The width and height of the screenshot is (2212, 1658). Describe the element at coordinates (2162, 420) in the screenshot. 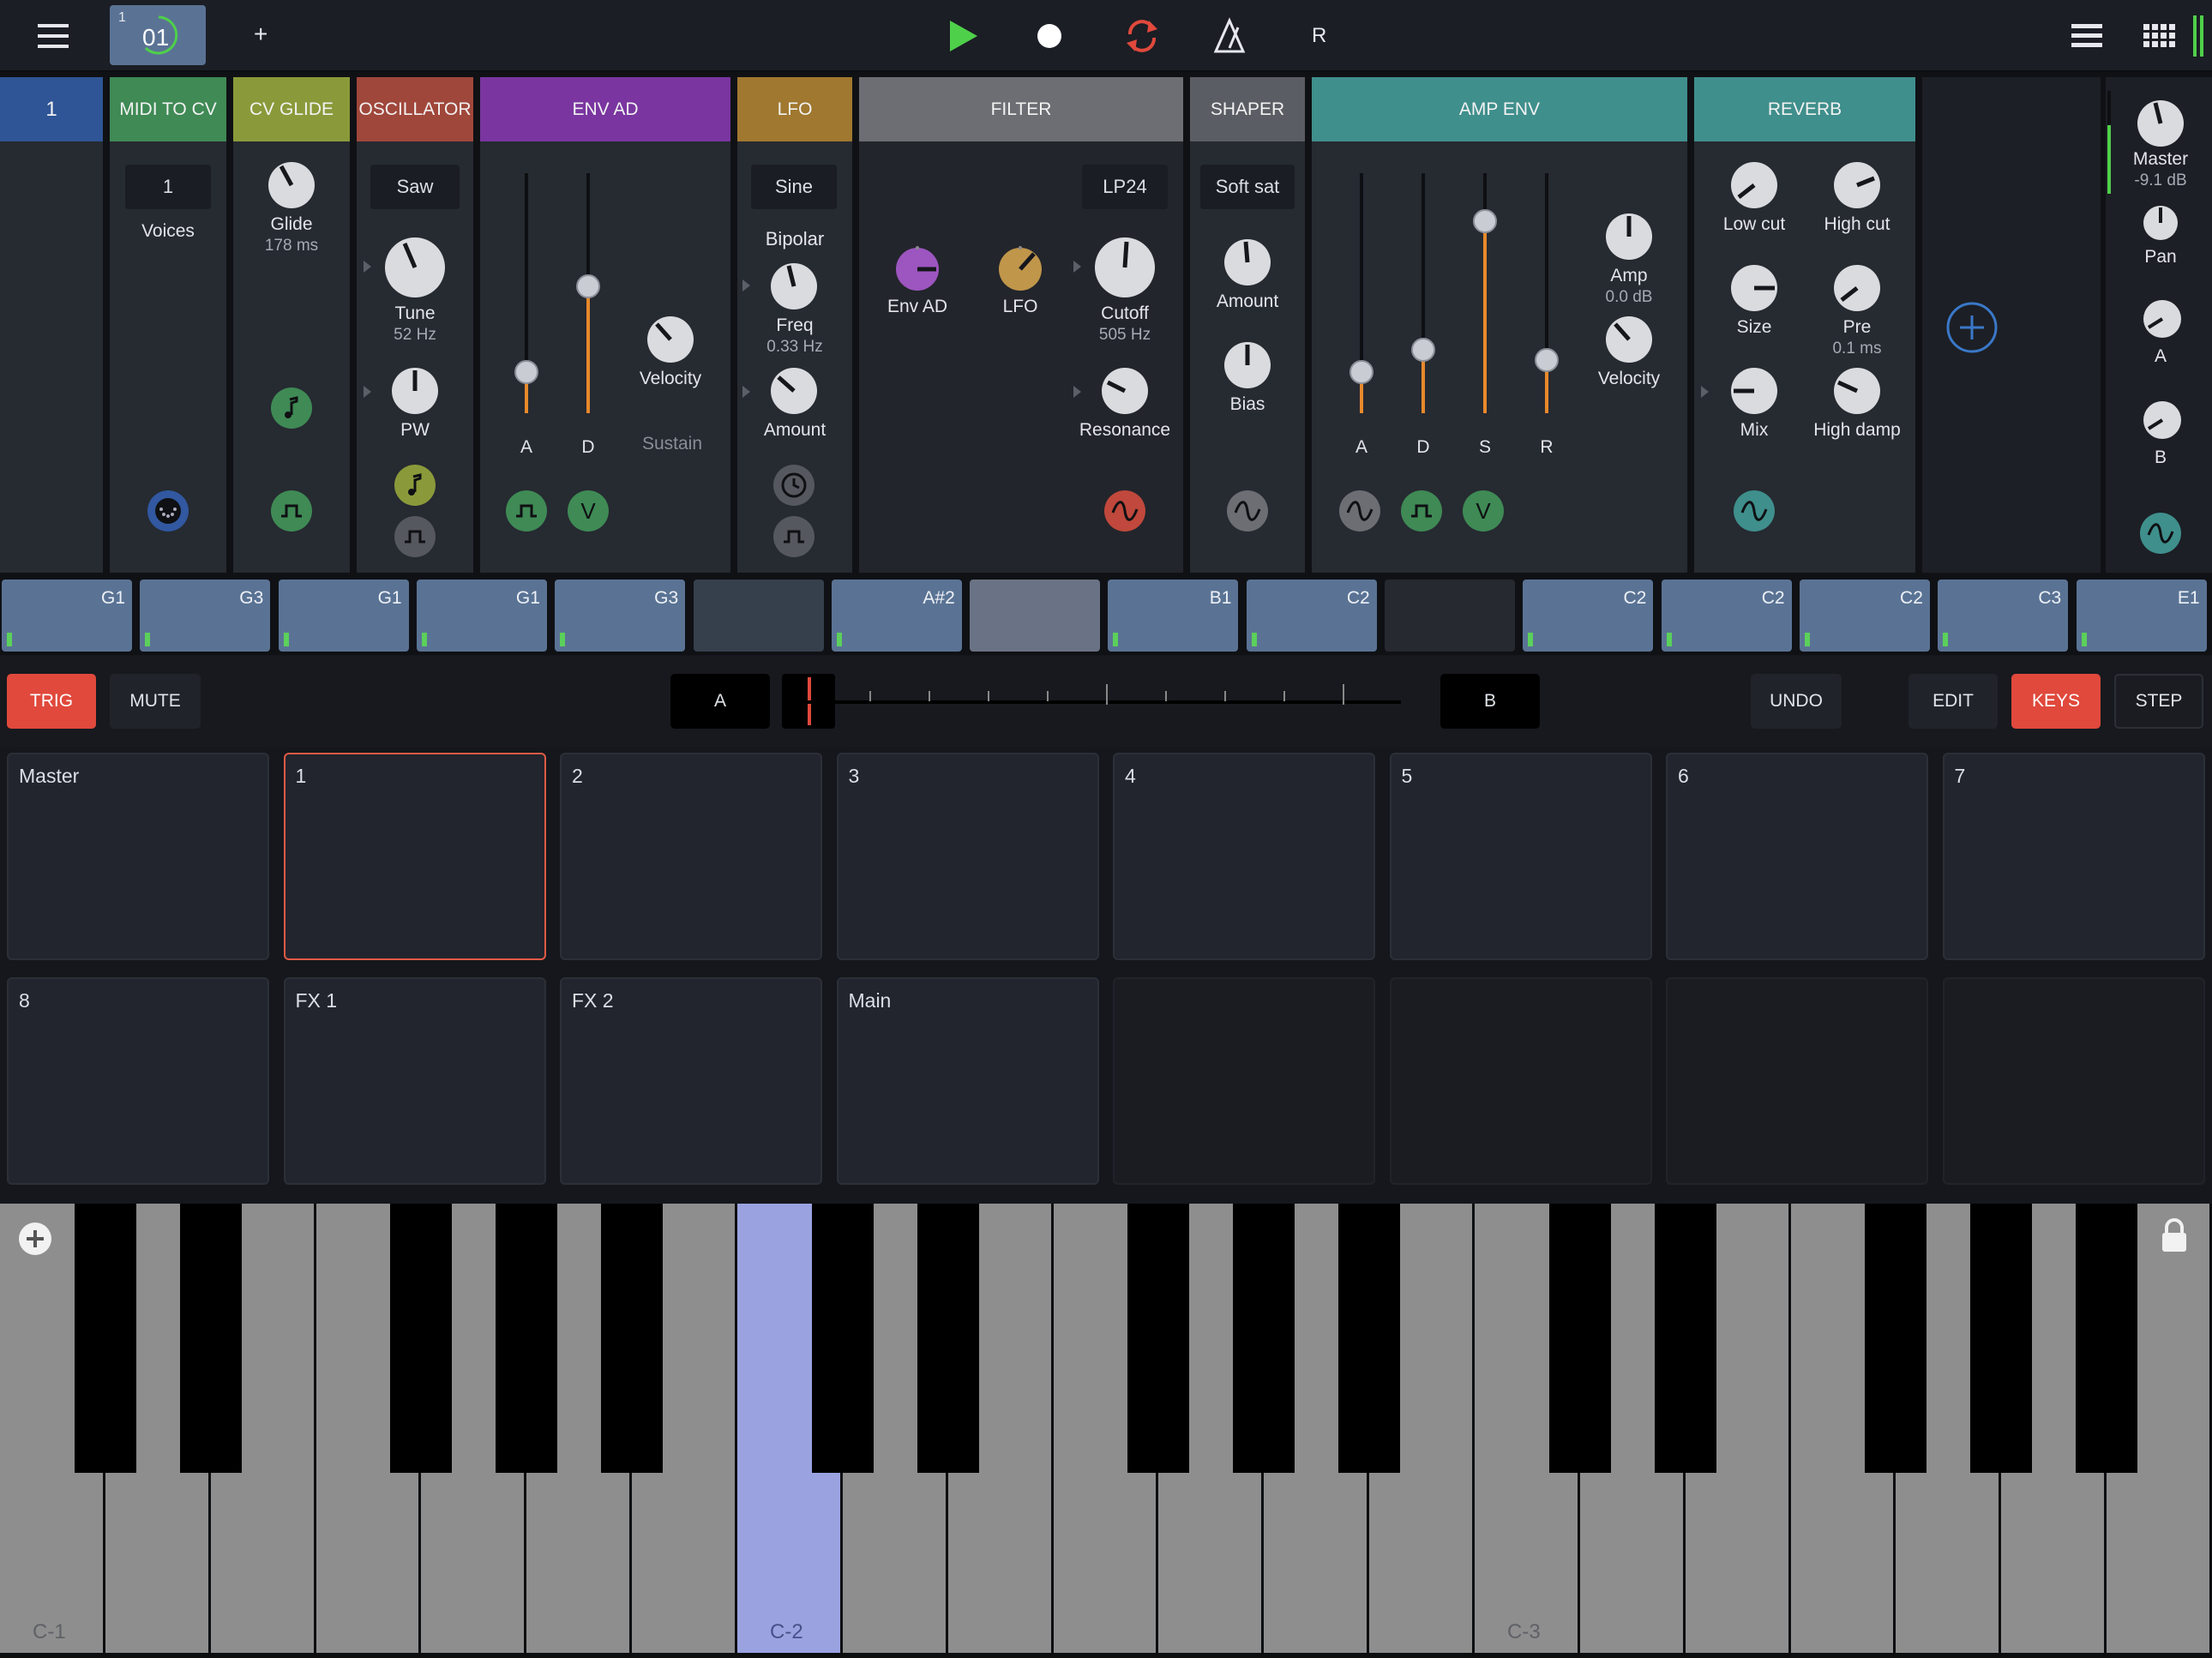

I see `send-b-knob` at that location.